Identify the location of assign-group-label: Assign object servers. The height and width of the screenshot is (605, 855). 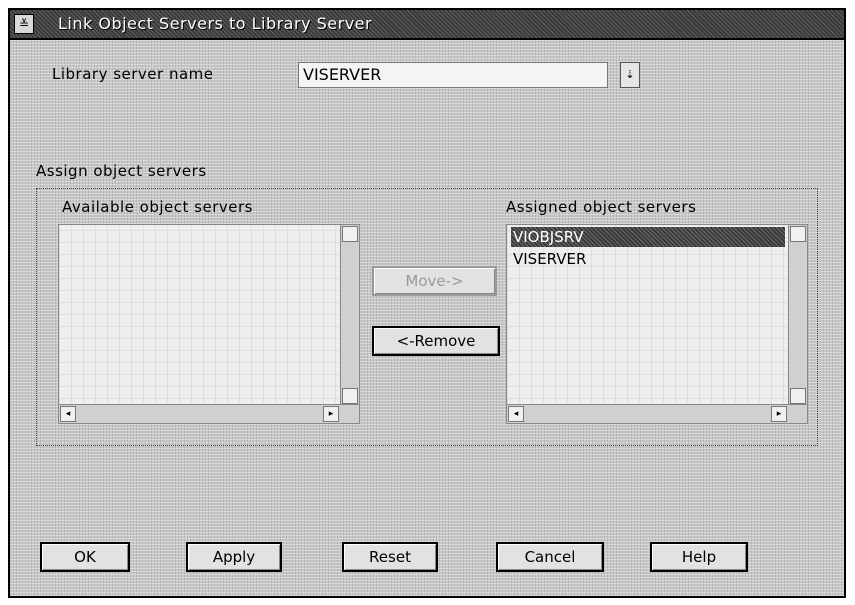
(121, 171).